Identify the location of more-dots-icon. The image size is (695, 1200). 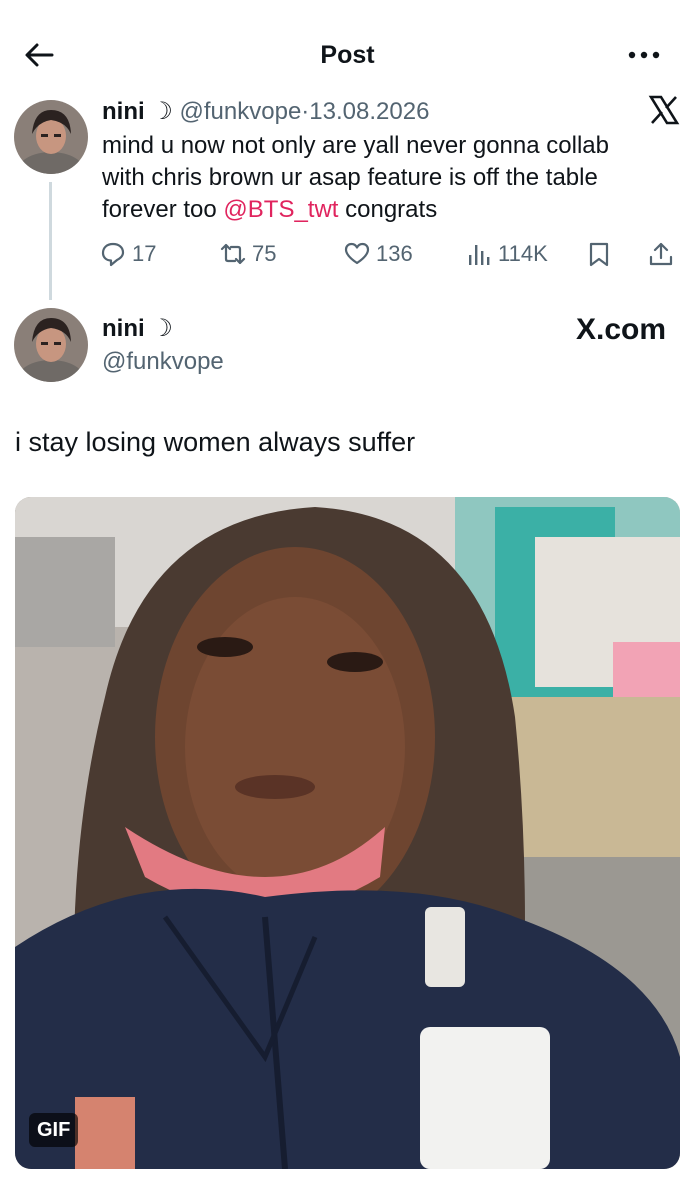
(644, 55).